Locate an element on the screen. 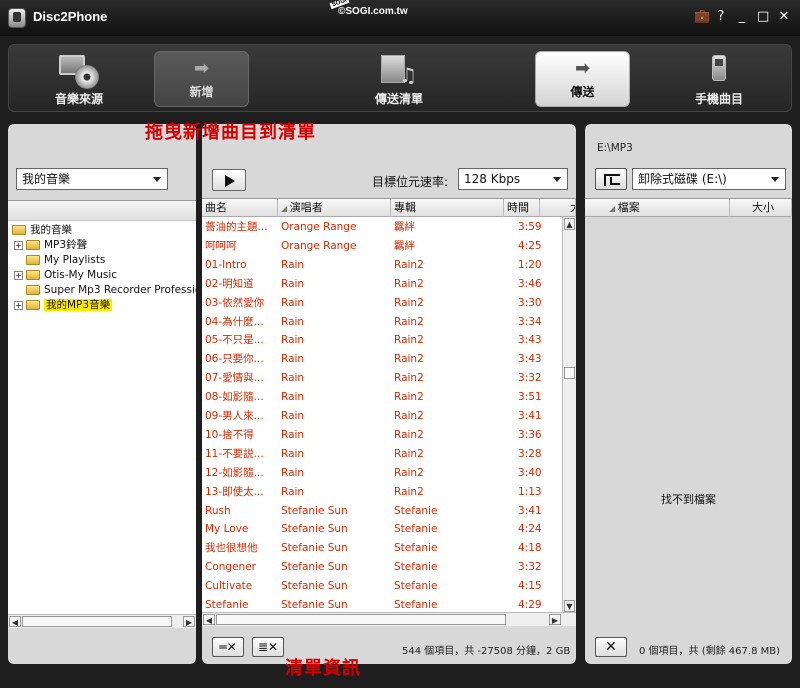  play-button is located at coordinates (229, 180).